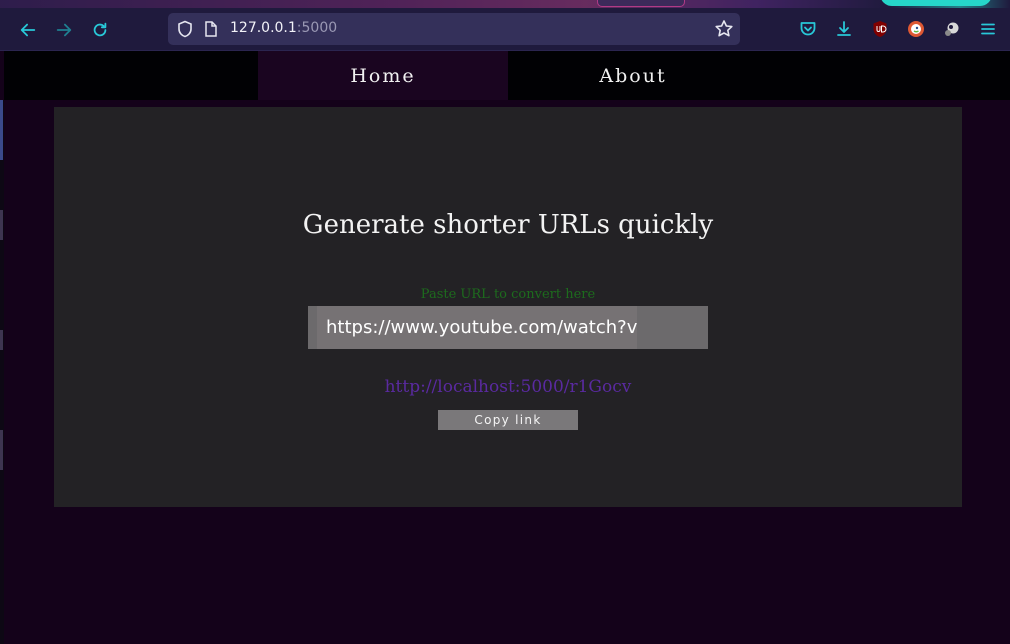  I want to click on url-port: :5000, so click(317, 28).